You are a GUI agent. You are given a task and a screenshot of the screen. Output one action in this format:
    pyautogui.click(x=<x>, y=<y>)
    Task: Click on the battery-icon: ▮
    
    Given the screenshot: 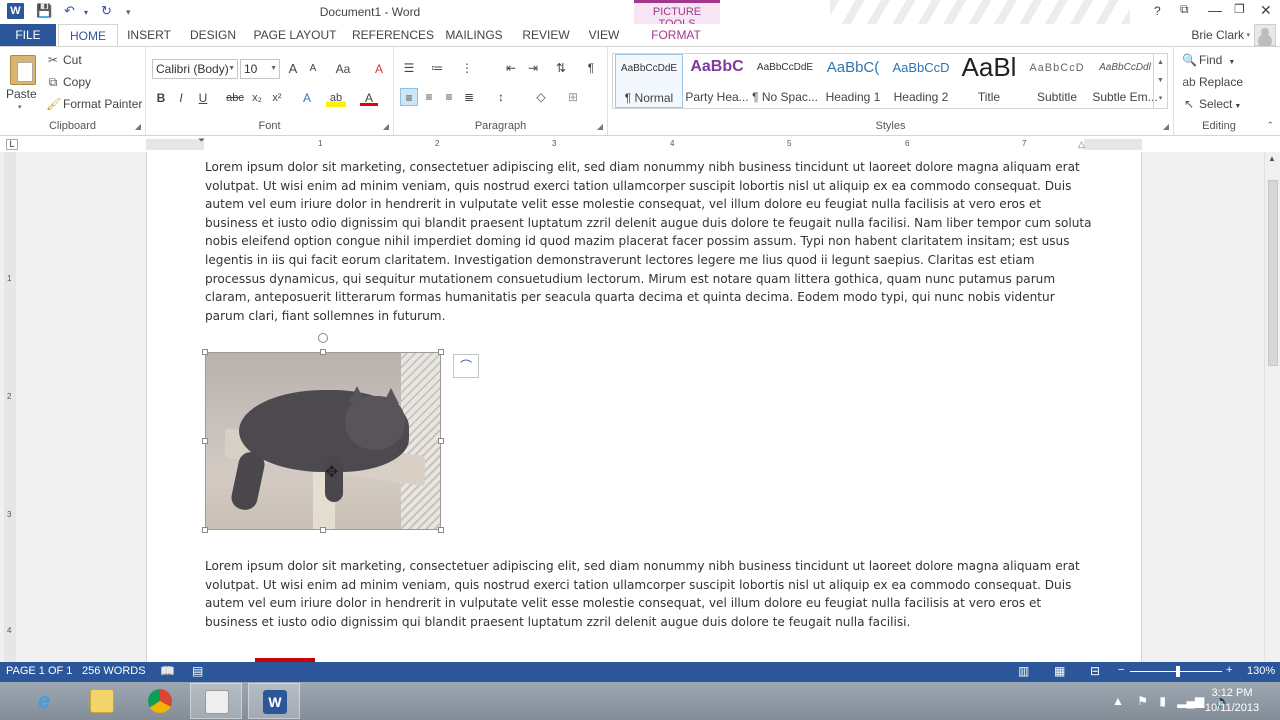 What is the action you would take?
    pyautogui.click(x=1162, y=701)
    